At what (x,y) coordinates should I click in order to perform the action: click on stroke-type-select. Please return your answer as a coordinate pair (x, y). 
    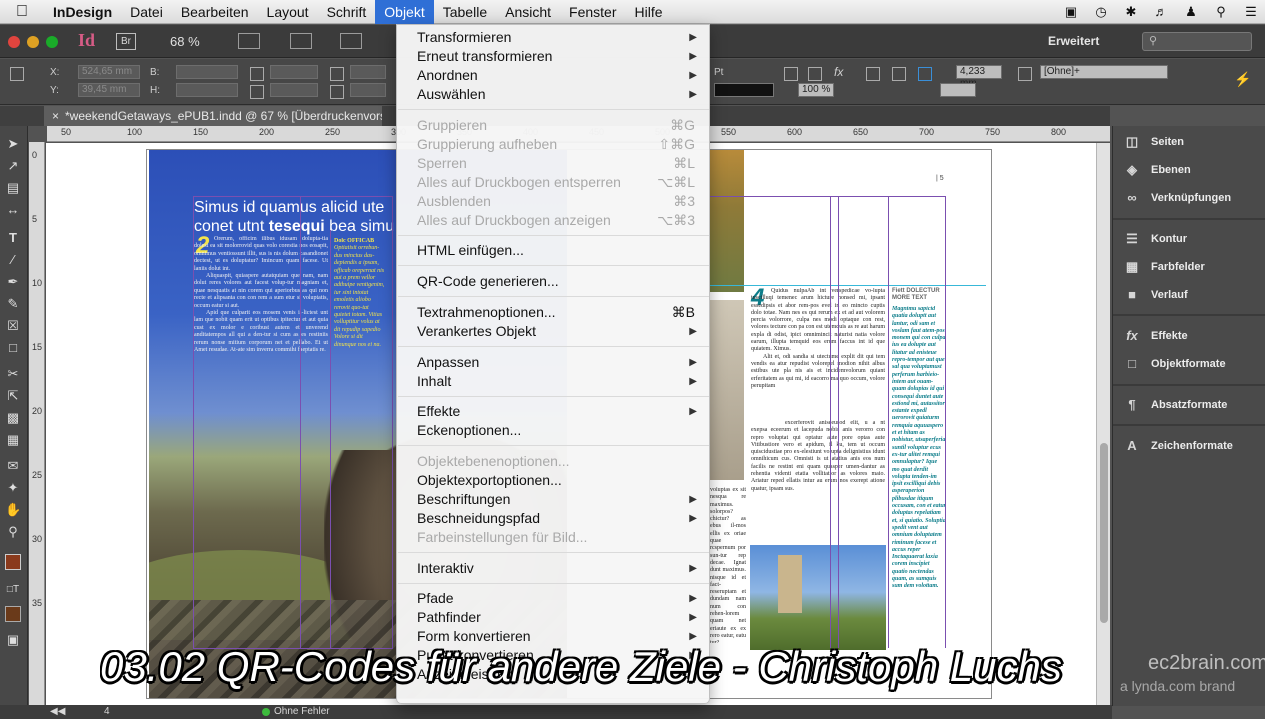
    Looking at the image, I should click on (744, 90).